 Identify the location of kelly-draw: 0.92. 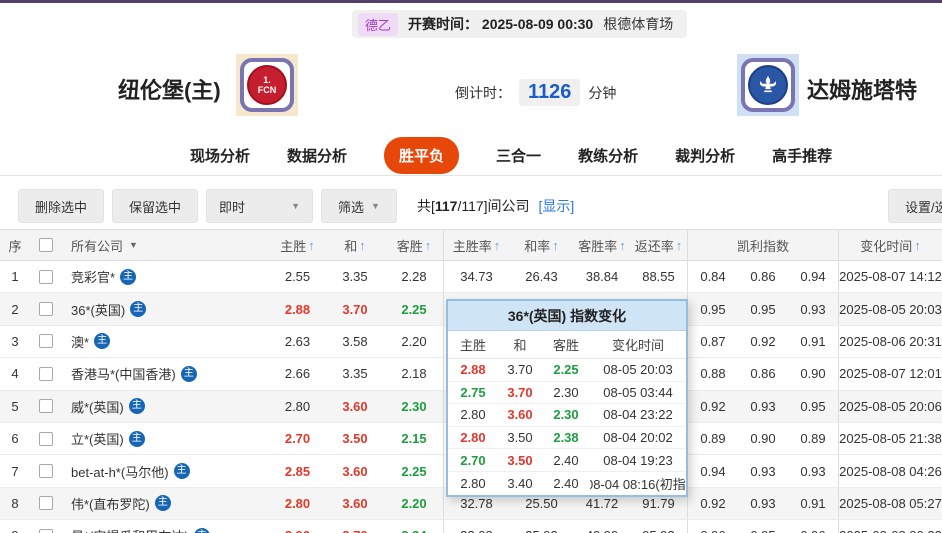
(763, 341).